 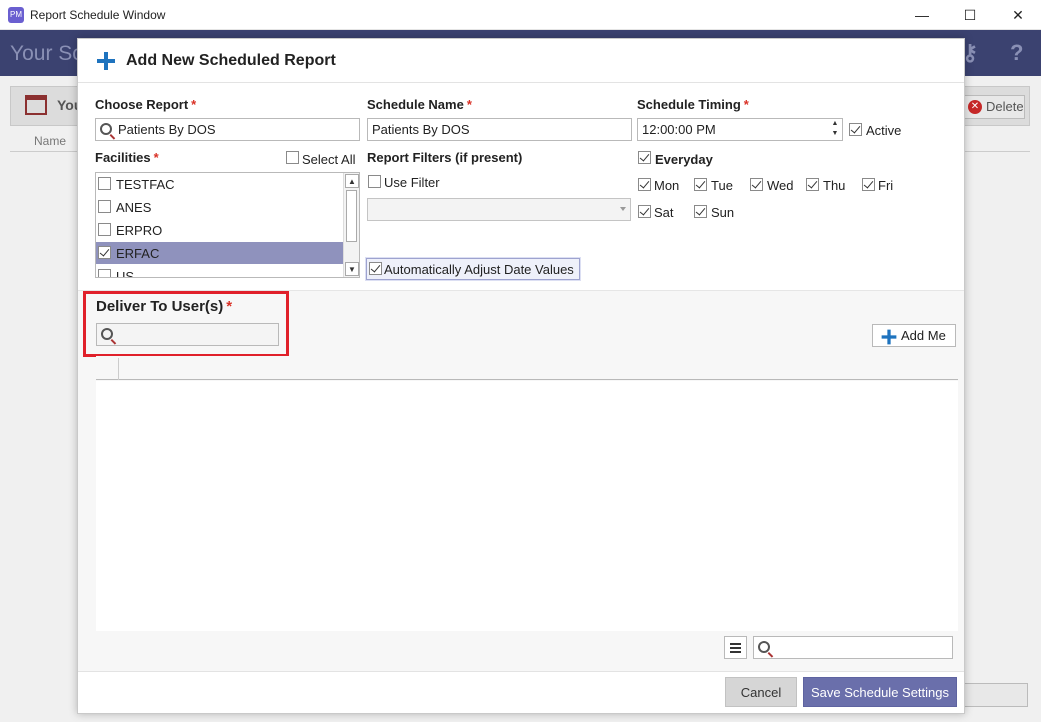 I want to click on thu-label: Thu, so click(x=834, y=185).